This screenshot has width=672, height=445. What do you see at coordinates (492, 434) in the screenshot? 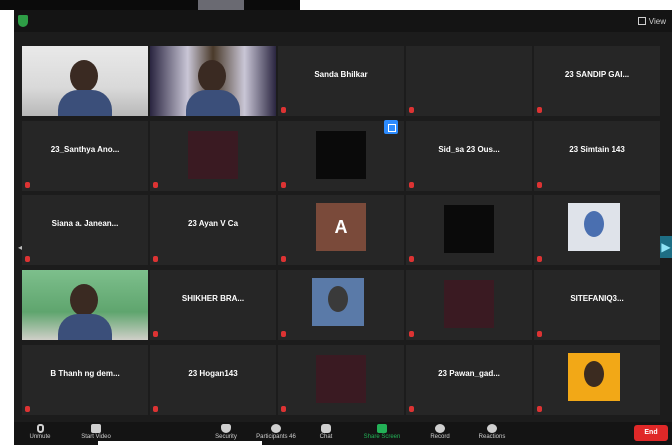
I see `reactions-button: Reactions` at bounding box center [492, 434].